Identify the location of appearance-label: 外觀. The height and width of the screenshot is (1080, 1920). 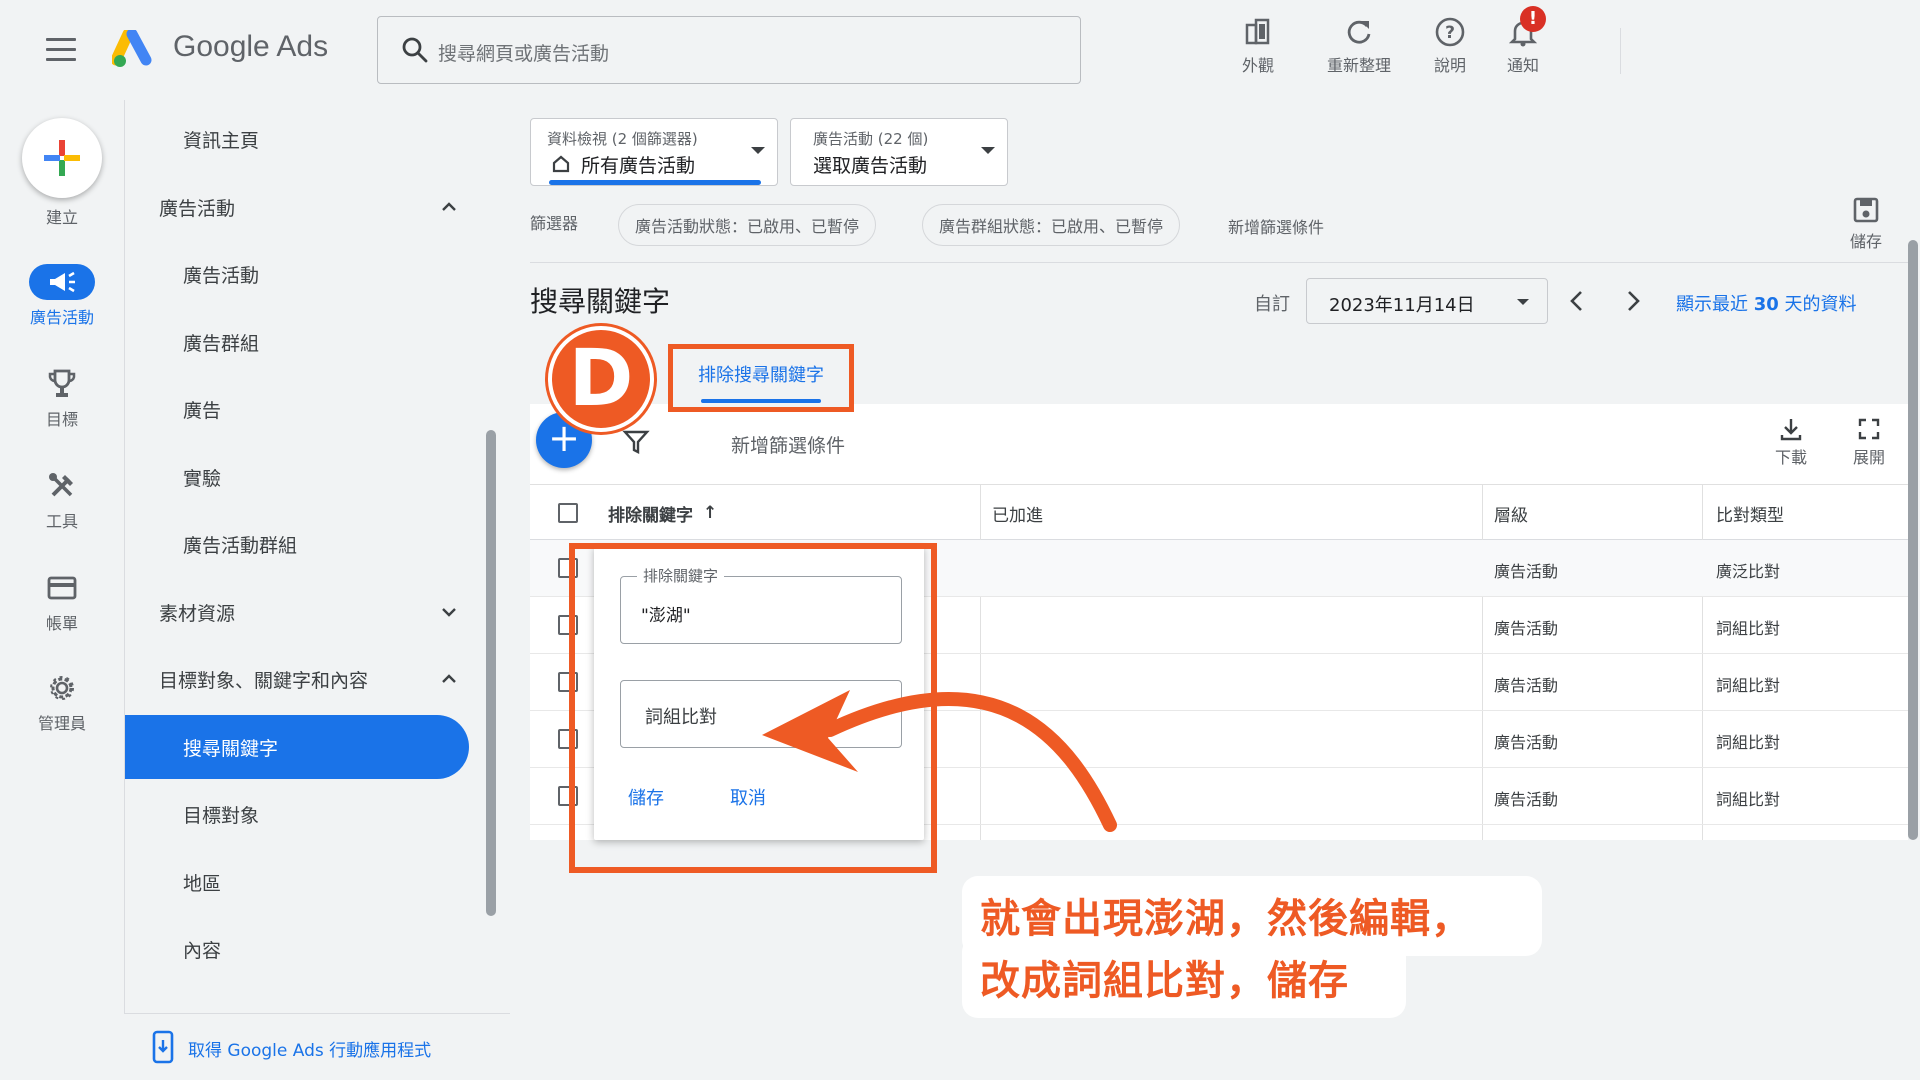
(1257, 65).